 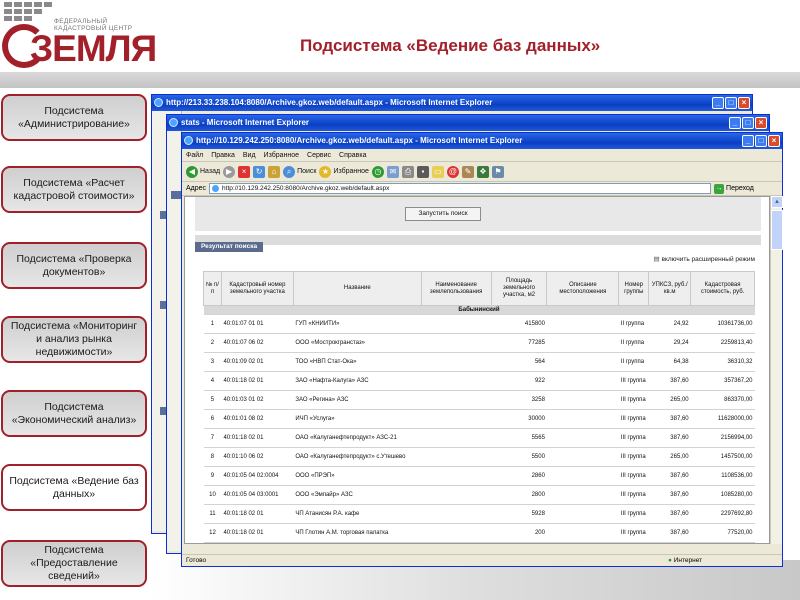 What do you see at coordinates (722, 419) in the screenshot?
I see `cell-cost: 11628000,00` at bounding box center [722, 419].